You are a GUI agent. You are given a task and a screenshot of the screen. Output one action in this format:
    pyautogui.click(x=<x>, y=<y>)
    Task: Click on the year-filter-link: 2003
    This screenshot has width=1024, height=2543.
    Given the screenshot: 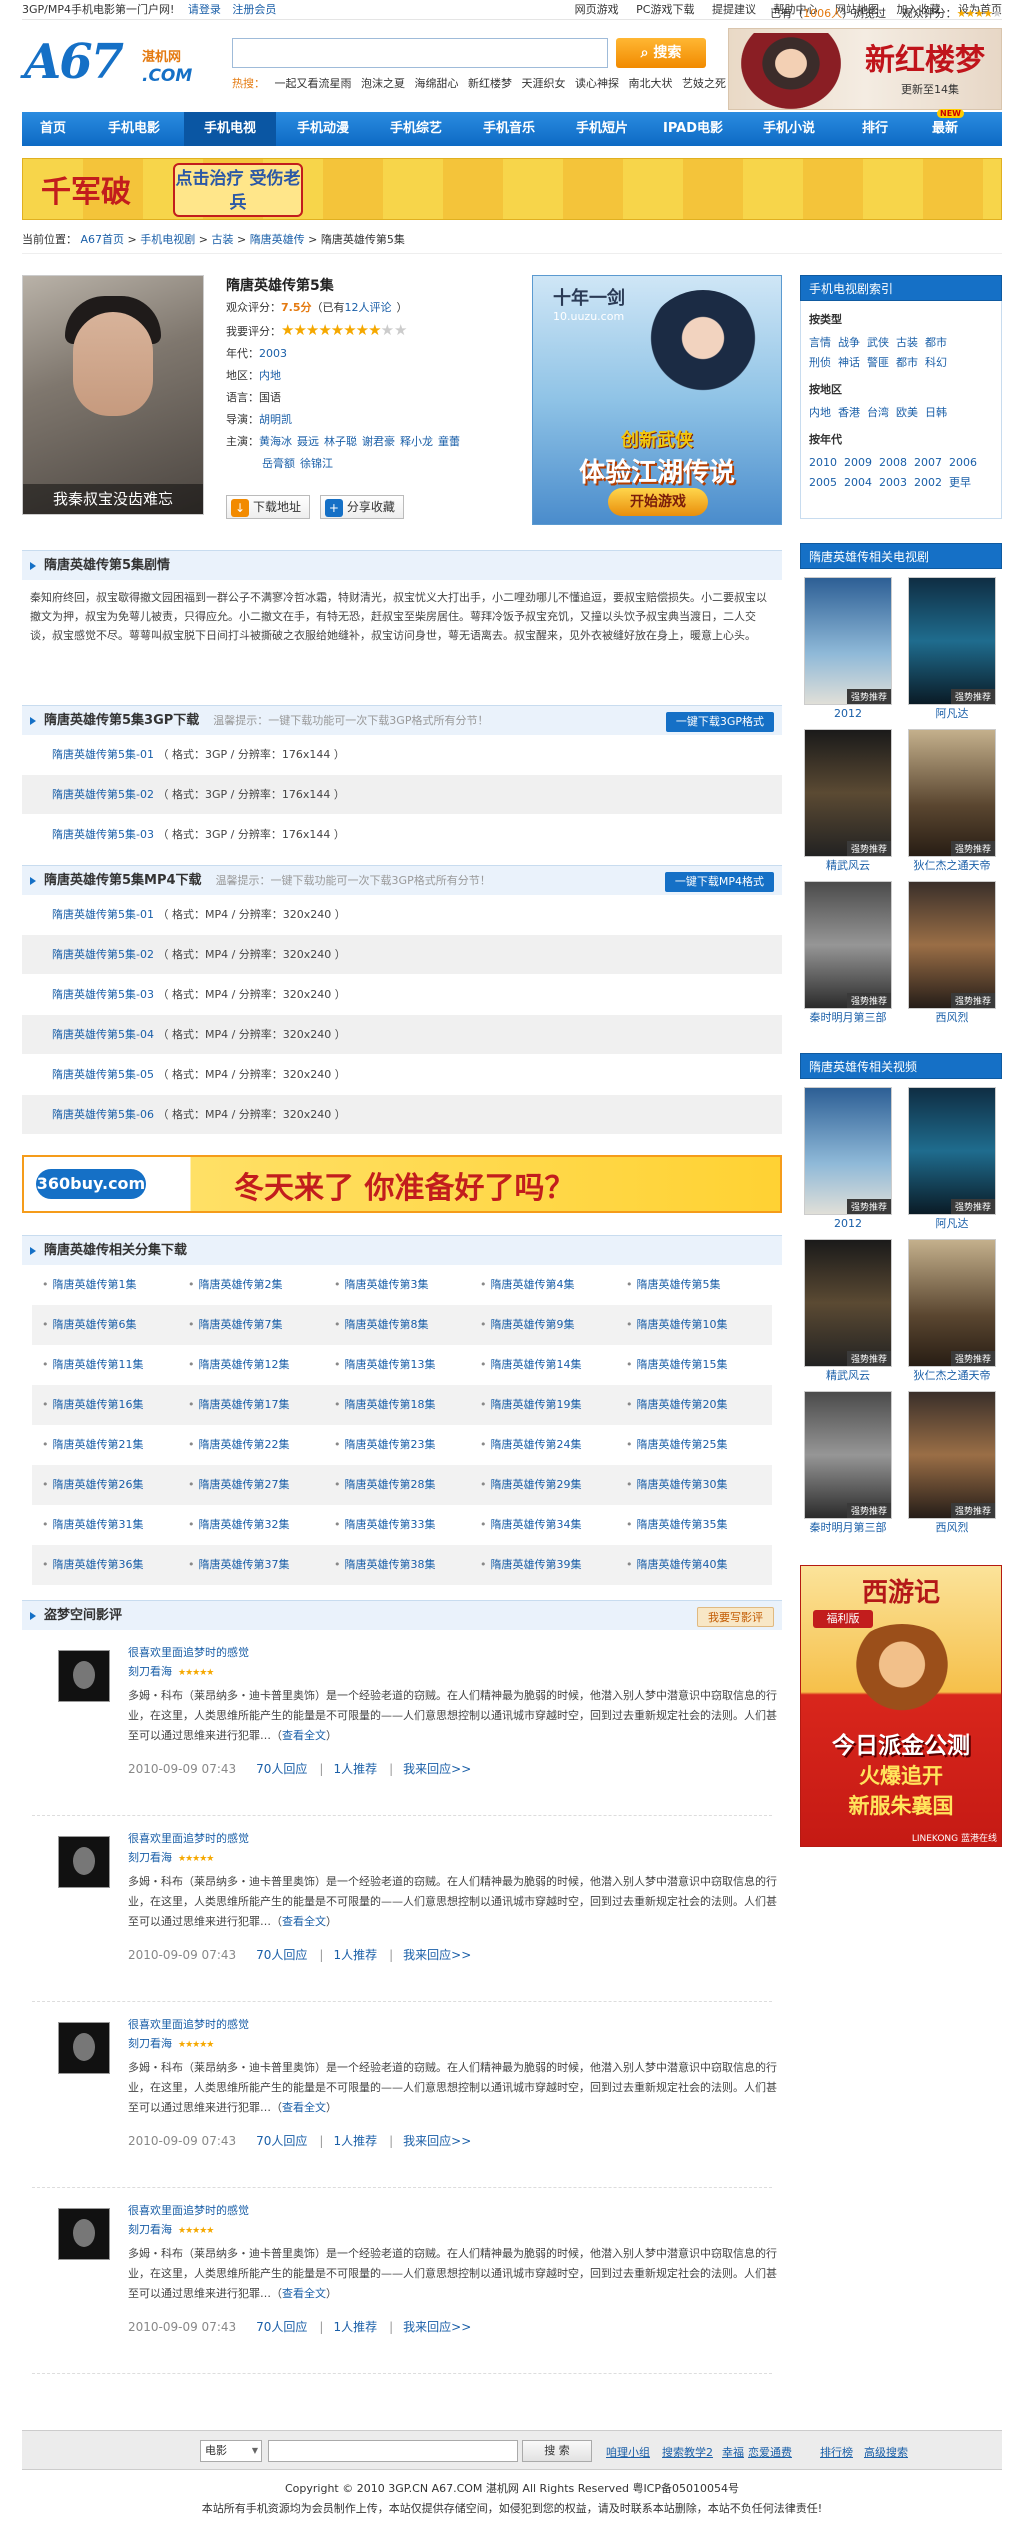 What is the action you would take?
    pyautogui.click(x=893, y=482)
    